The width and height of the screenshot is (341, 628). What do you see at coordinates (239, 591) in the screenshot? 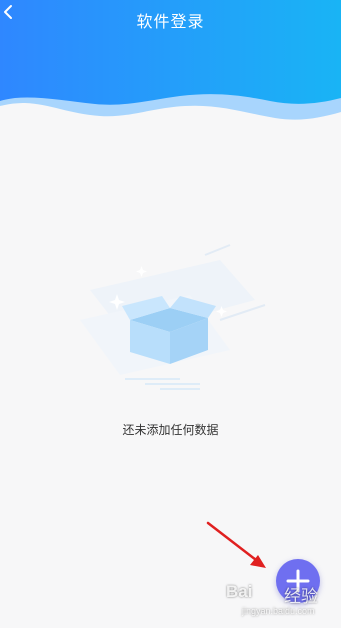
I see `watermark-logo: Bai` at bounding box center [239, 591].